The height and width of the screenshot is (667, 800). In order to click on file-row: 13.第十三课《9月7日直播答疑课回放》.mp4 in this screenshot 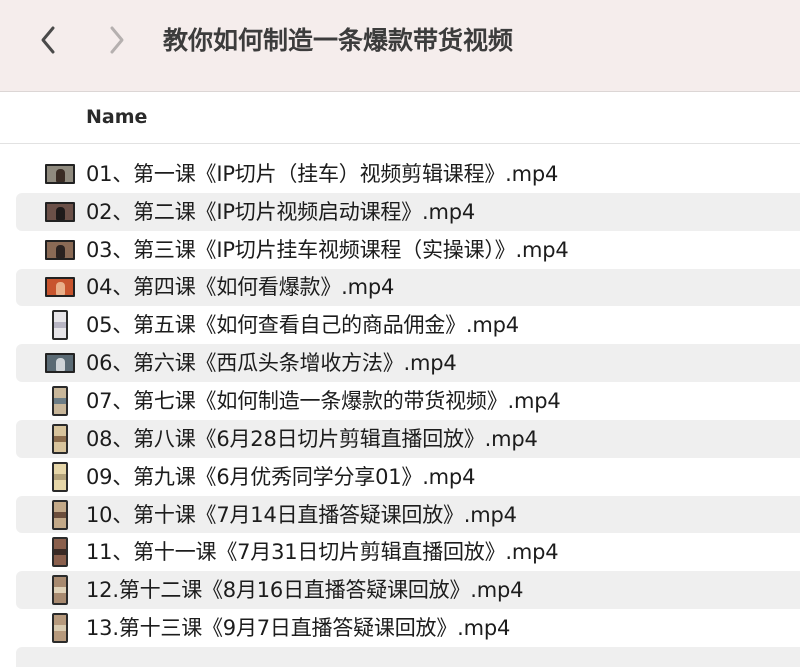, I will do `click(408, 628)`.